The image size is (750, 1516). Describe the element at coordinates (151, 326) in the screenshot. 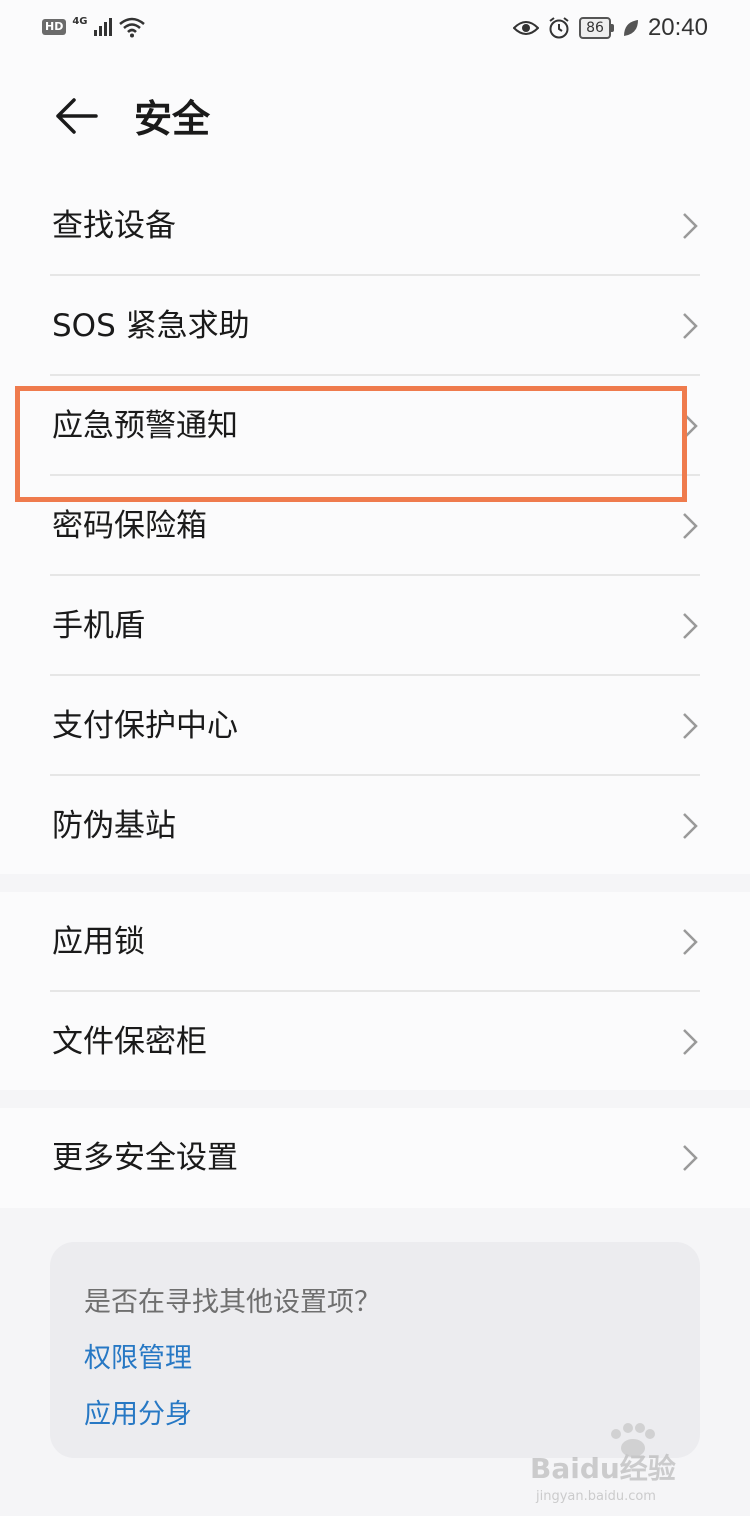

I see `list-item-label: SOS 紧急求助` at that location.